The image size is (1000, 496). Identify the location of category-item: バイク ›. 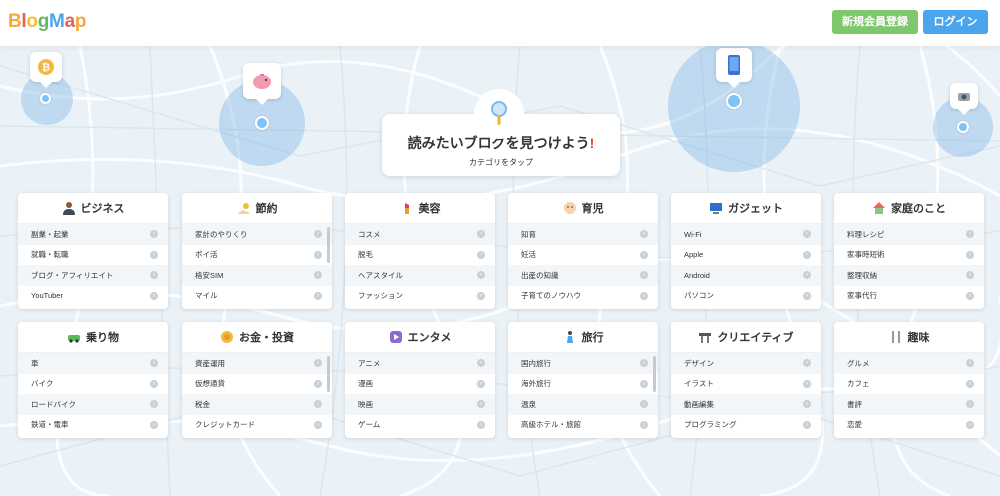
(93, 384).